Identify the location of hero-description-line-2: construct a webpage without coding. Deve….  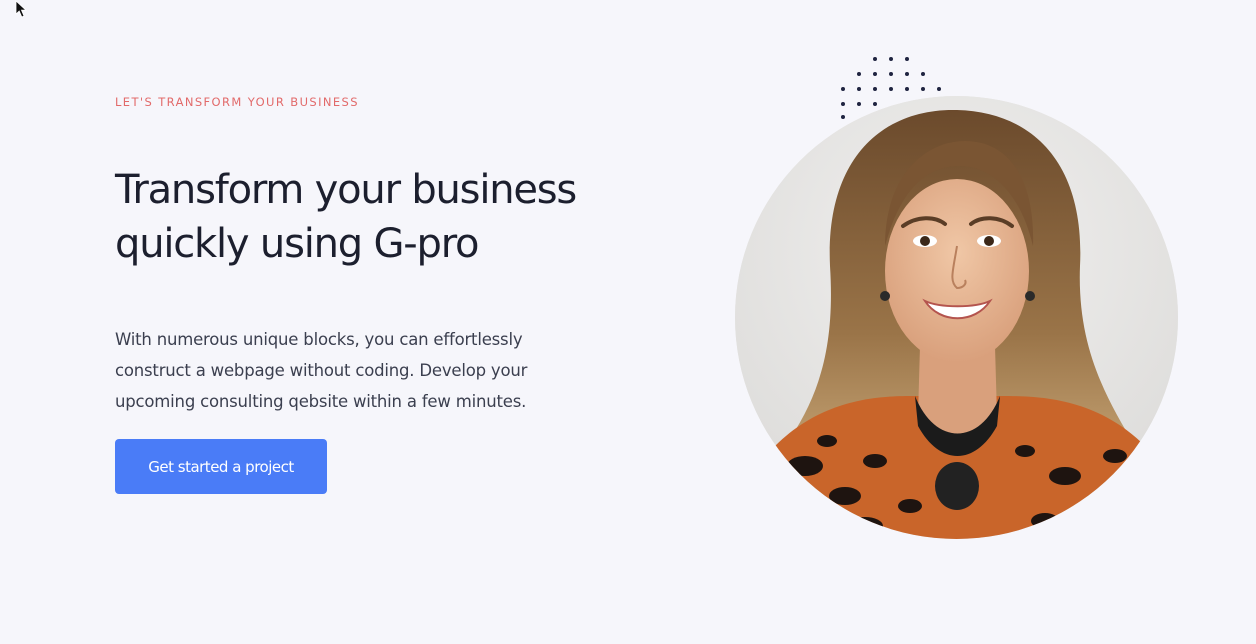
(321, 370).